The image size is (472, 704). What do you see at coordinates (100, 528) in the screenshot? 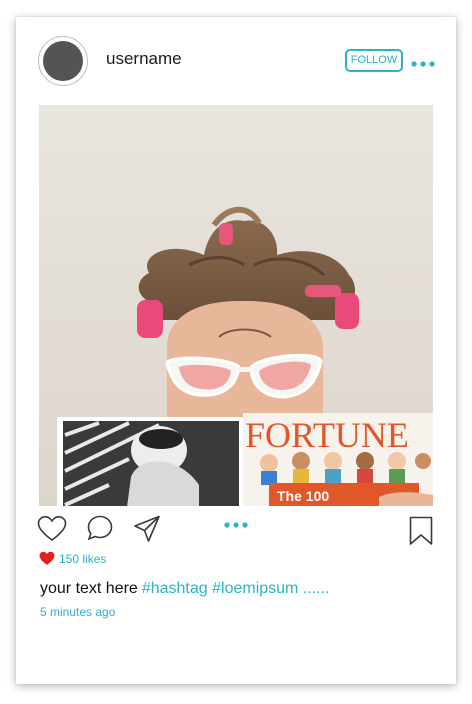
I see `comment-icon` at bounding box center [100, 528].